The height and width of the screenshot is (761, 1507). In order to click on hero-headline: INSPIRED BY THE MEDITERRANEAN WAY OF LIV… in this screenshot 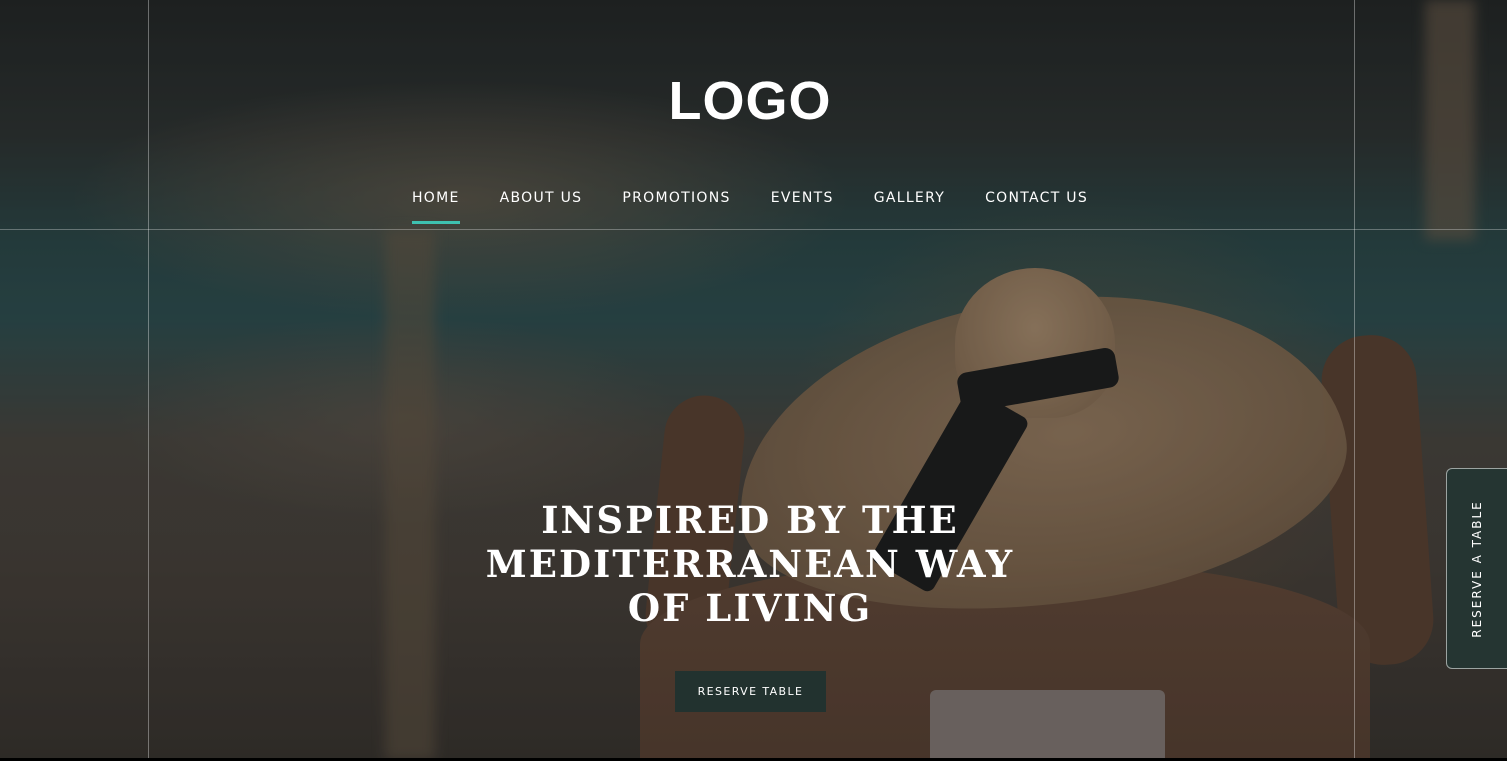, I will do `click(750, 564)`.